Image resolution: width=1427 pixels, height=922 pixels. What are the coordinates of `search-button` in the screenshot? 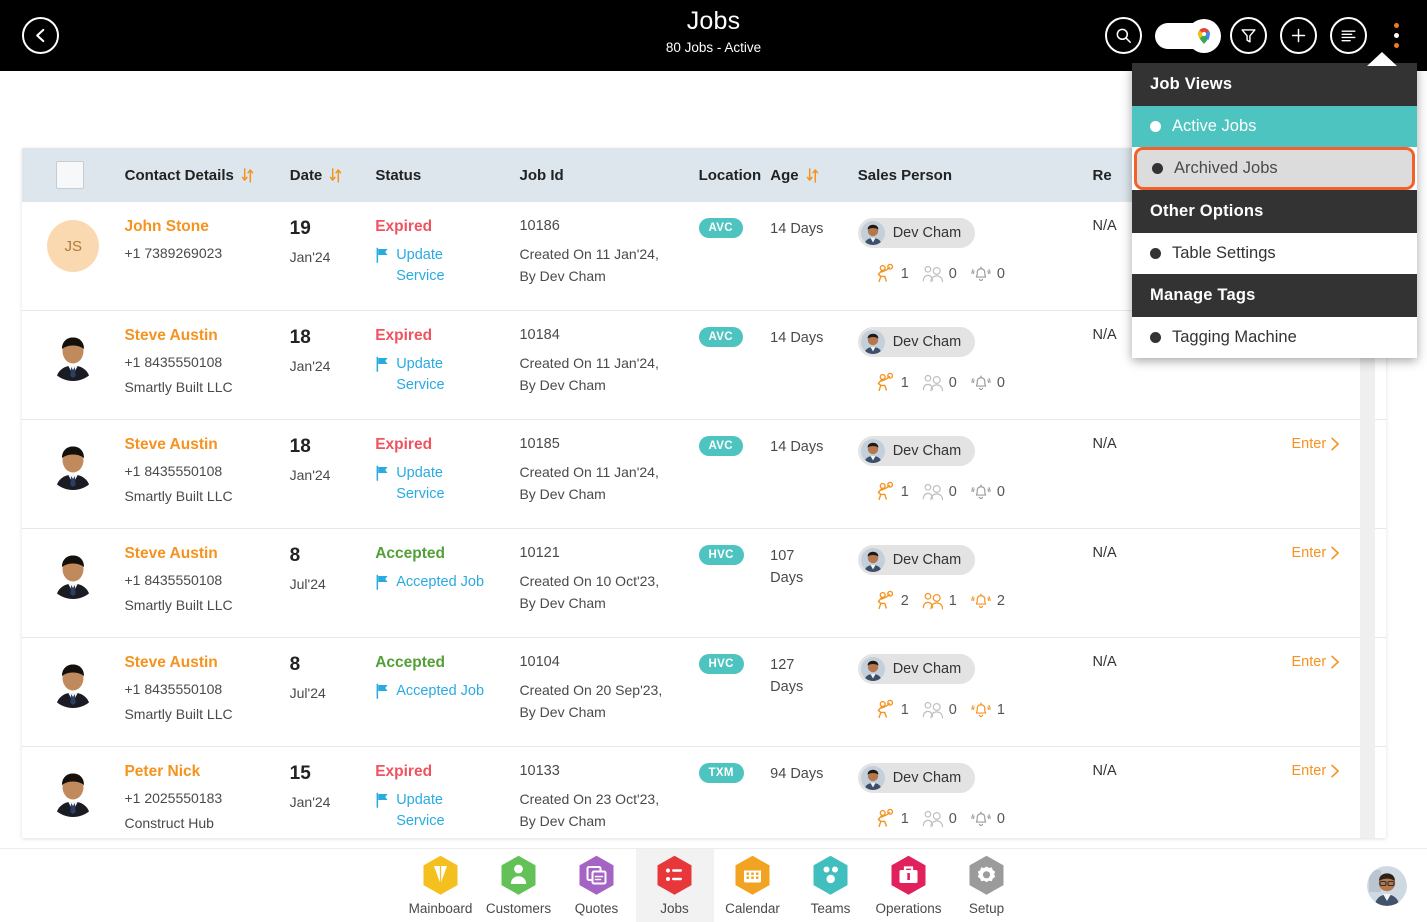 It's located at (1123, 35).